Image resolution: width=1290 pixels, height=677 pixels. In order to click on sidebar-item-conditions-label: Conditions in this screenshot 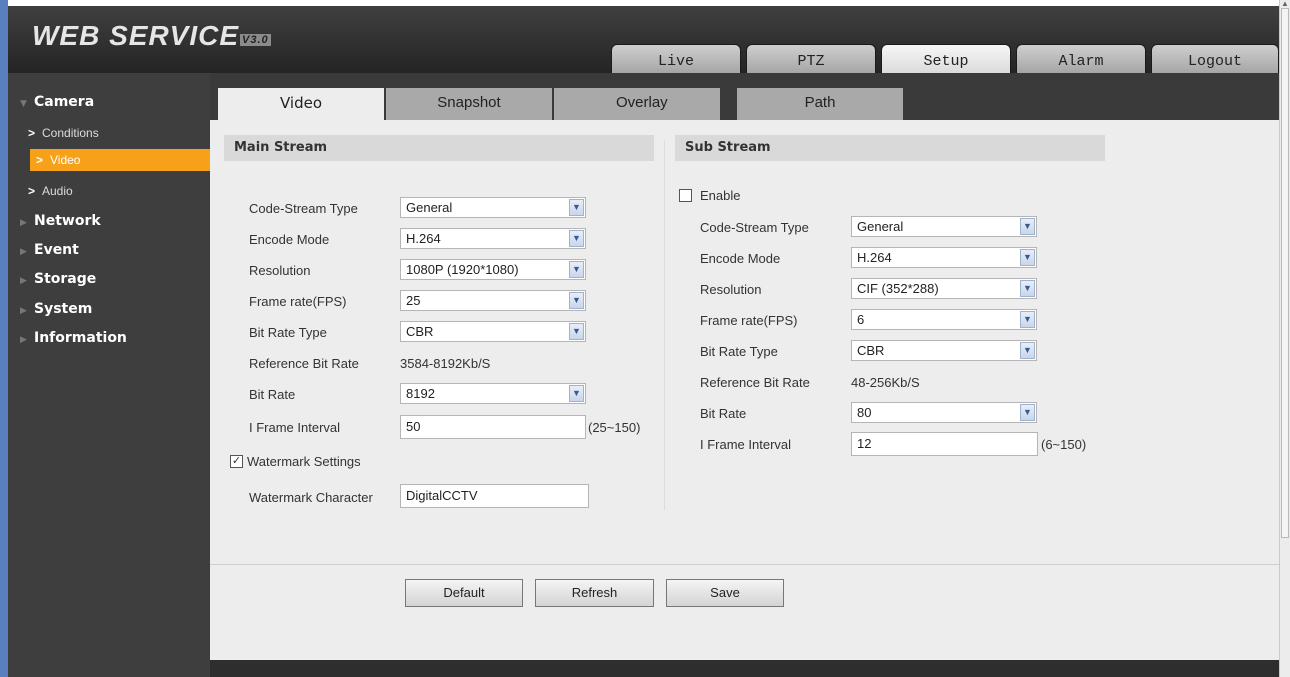, I will do `click(70, 133)`.